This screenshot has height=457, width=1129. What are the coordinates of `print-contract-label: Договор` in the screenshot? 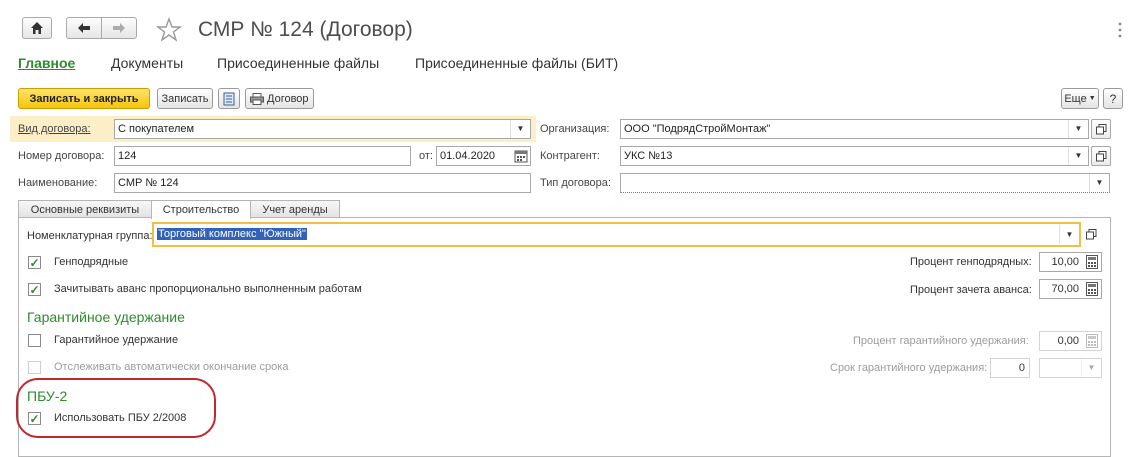 It's located at (288, 98).